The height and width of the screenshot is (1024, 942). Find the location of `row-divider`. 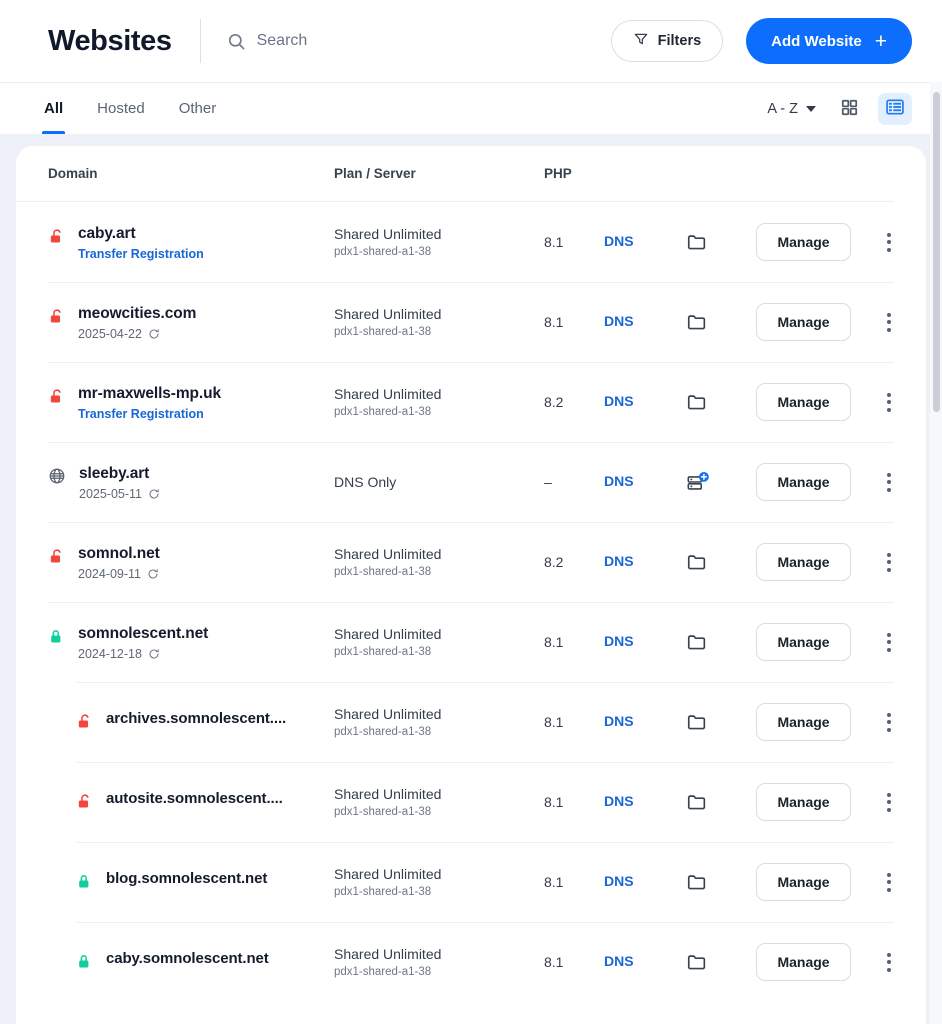

row-divider is located at coordinates (471, 362).